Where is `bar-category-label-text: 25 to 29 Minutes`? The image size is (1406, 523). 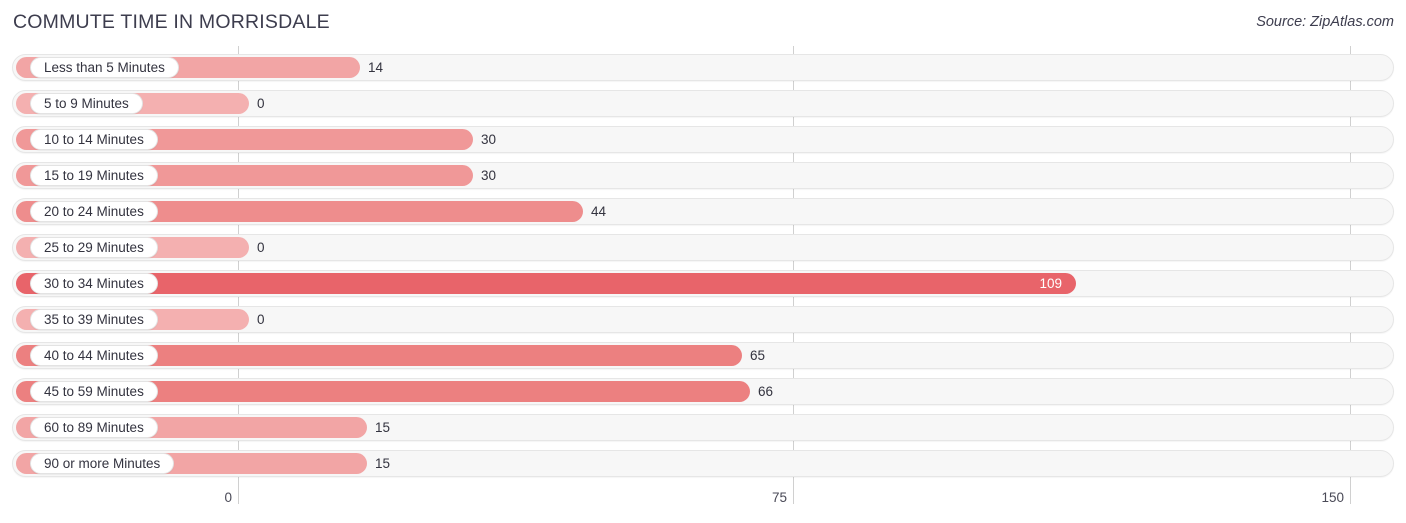 bar-category-label-text: 25 to 29 Minutes is located at coordinates (94, 247).